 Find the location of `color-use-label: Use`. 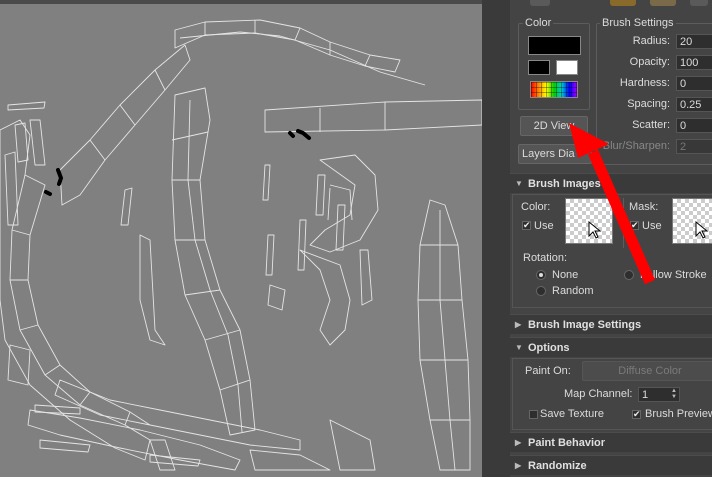

color-use-label: Use is located at coordinates (544, 226).